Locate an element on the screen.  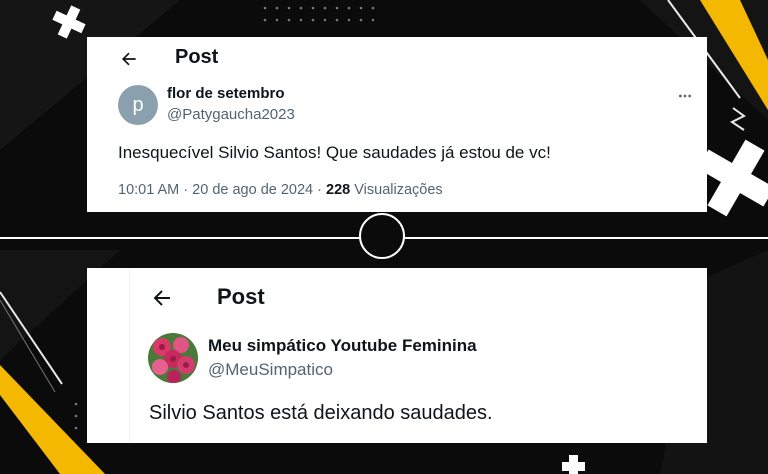
avatar is located at coordinates (173, 358).